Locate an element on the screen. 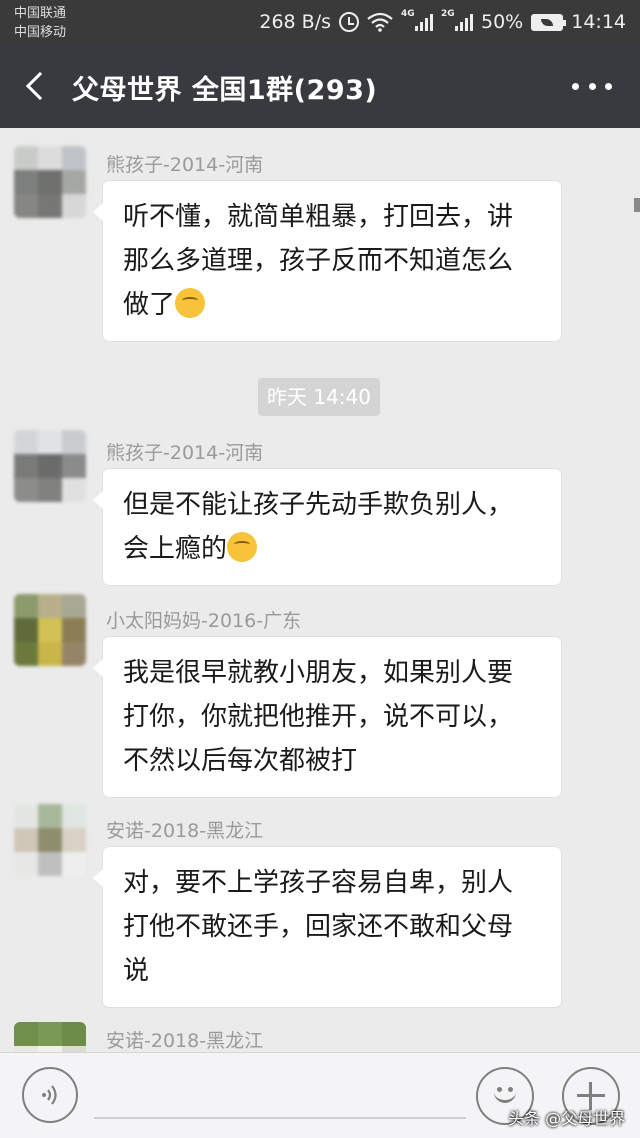  wifi-icon is located at coordinates (380, 22).